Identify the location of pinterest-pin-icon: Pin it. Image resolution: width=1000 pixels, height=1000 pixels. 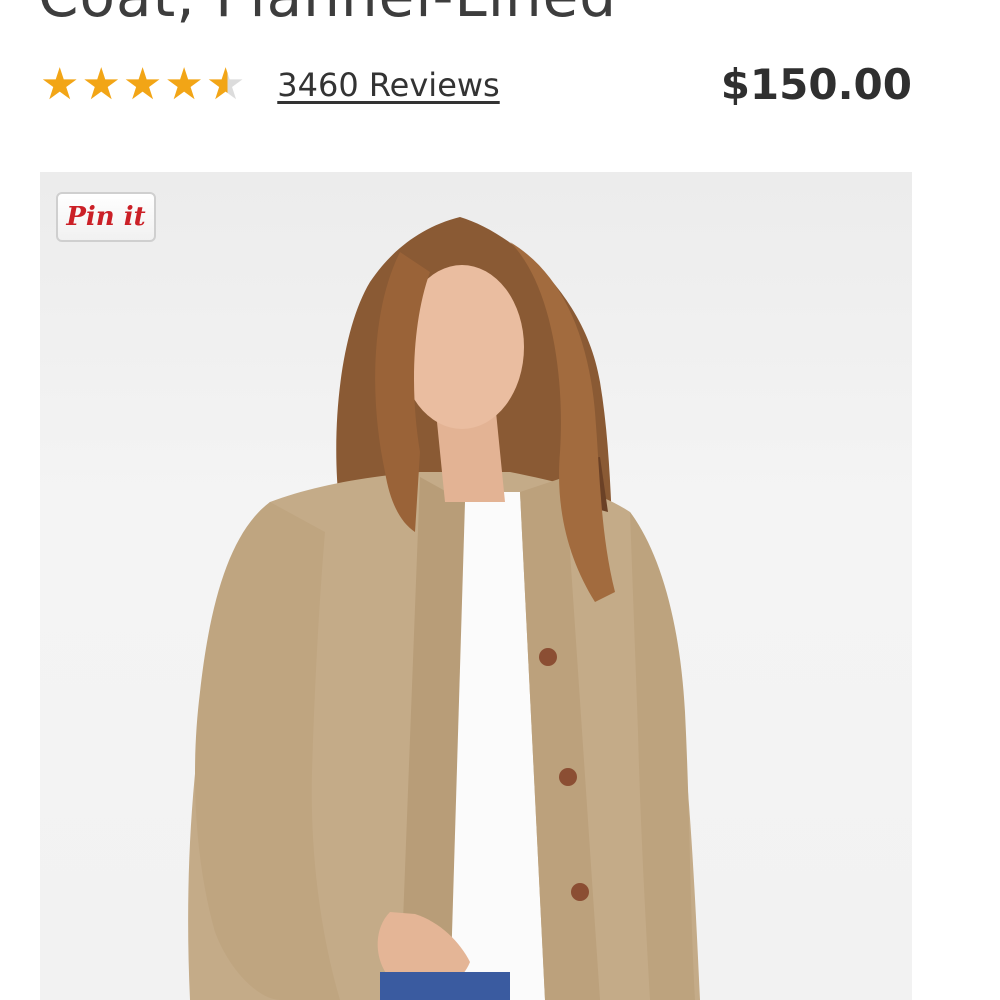
(106, 217).